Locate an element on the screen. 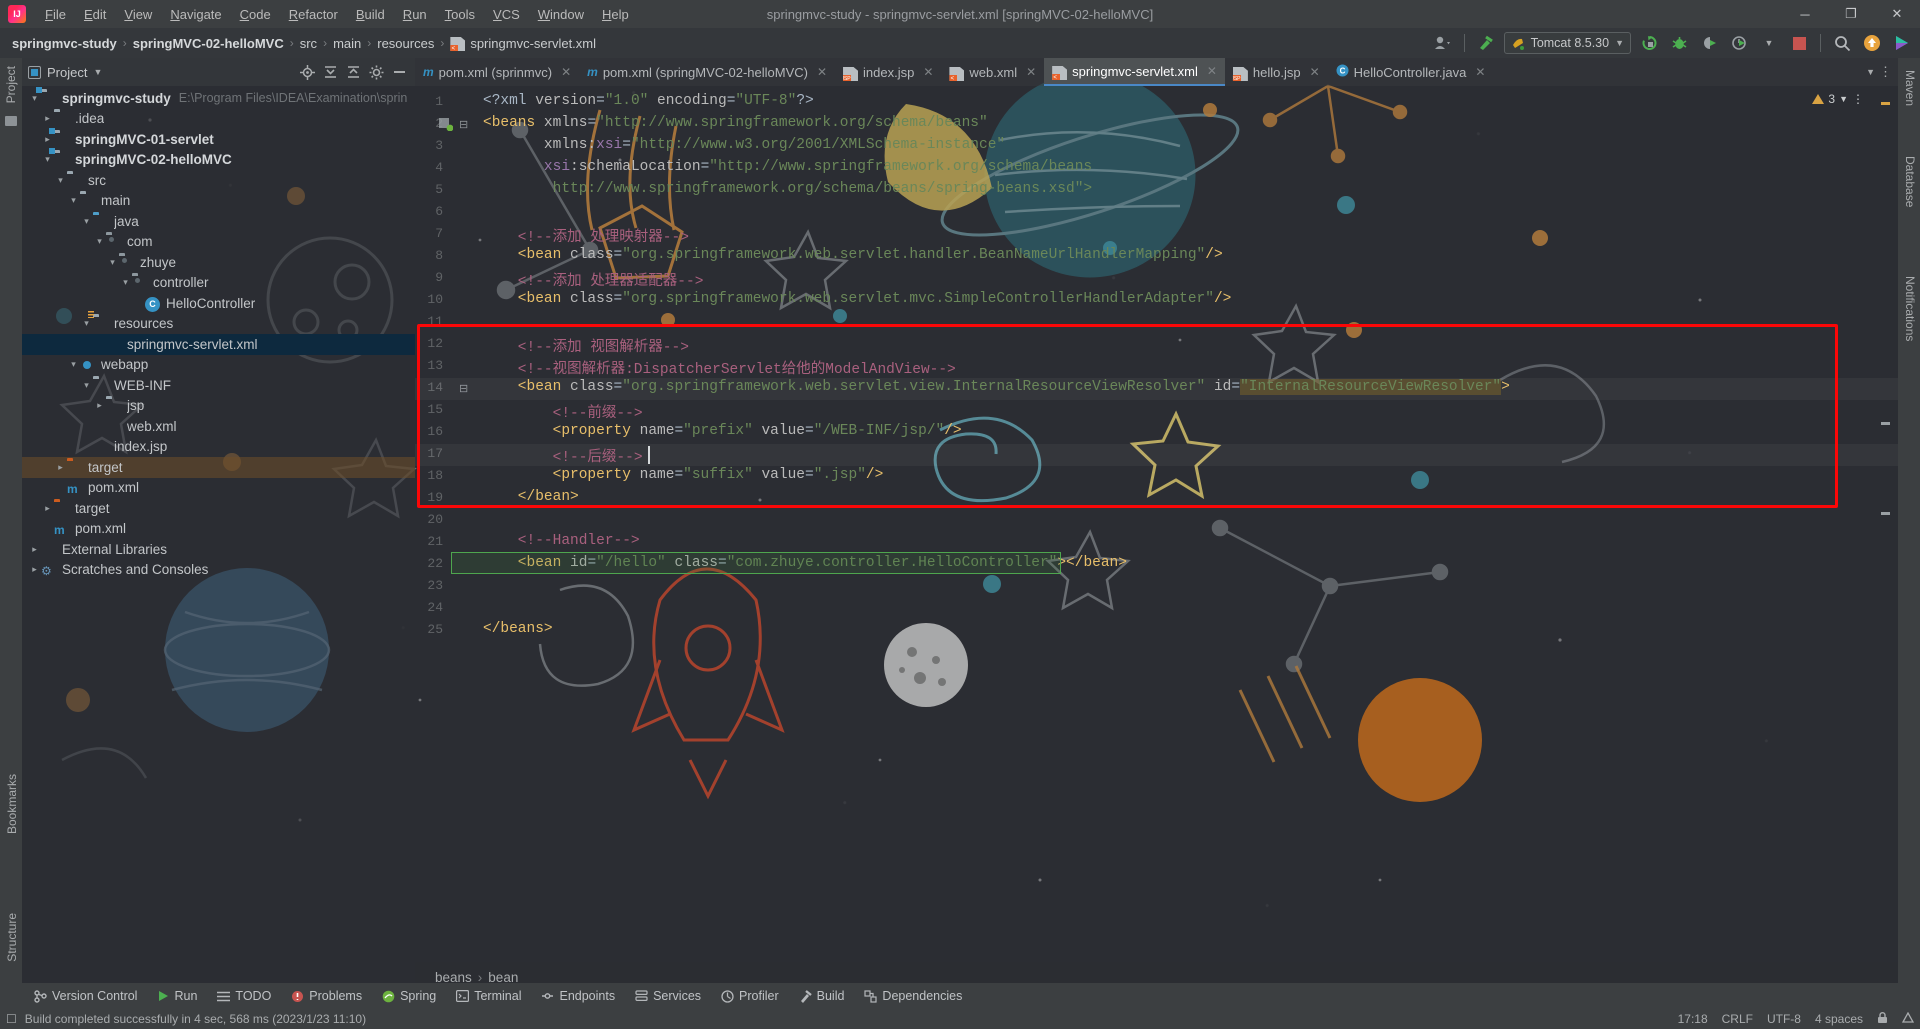 Image resolution: width=1920 pixels, height=1029 pixels. window-controls: ─ ❐ ✕ is located at coordinates (1851, 14).